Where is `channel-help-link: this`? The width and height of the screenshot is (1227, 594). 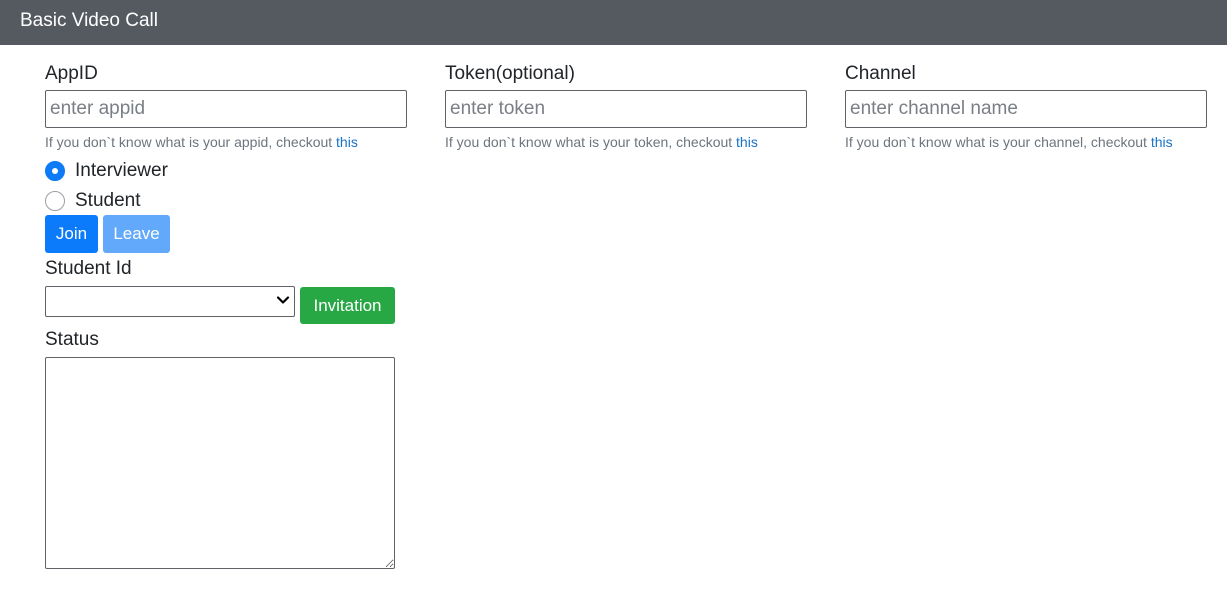
channel-help-link: this is located at coordinates (1162, 142).